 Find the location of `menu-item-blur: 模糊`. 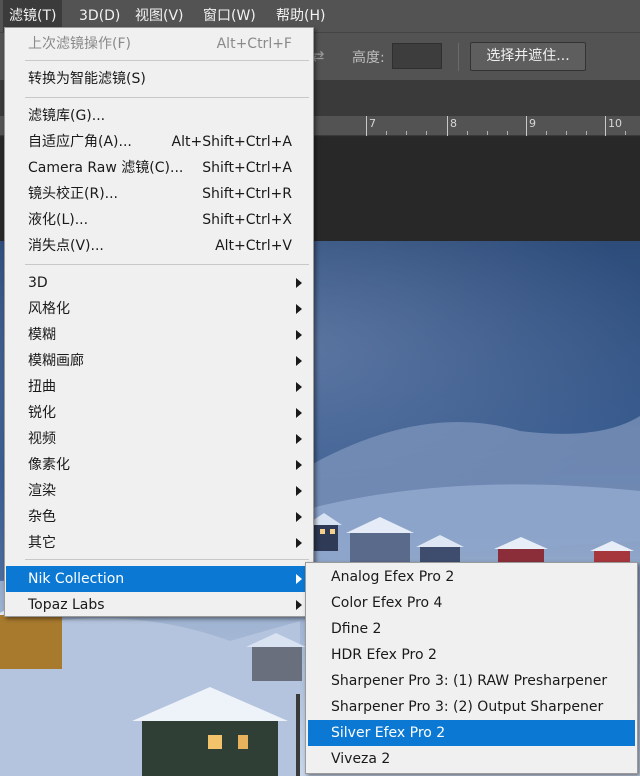

menu-item-blur: 模糊 is located at coordinates (159, 335).